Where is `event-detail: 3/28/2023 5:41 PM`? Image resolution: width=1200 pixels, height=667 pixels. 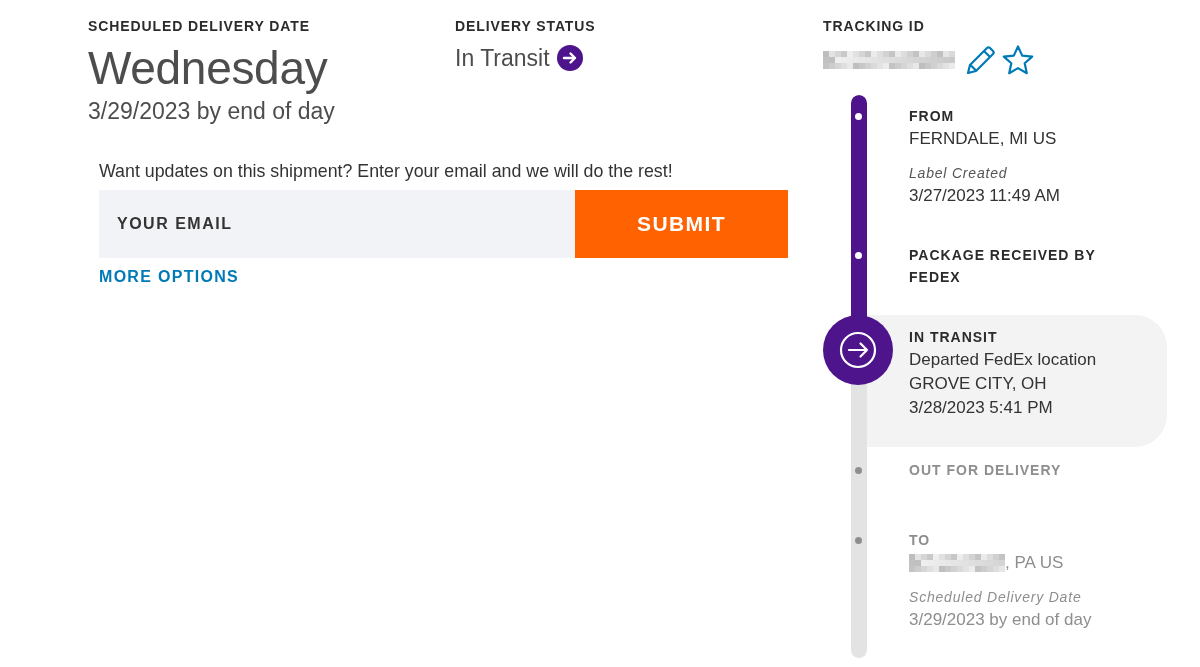 event-detail: 3/28/2023 5:41 PM is located at coordinates (981, 408).